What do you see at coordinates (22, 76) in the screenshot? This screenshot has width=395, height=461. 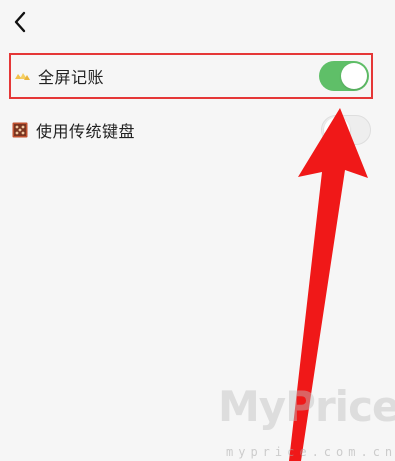 I see `gold-bars-icon` at bounding box center [22, 76].